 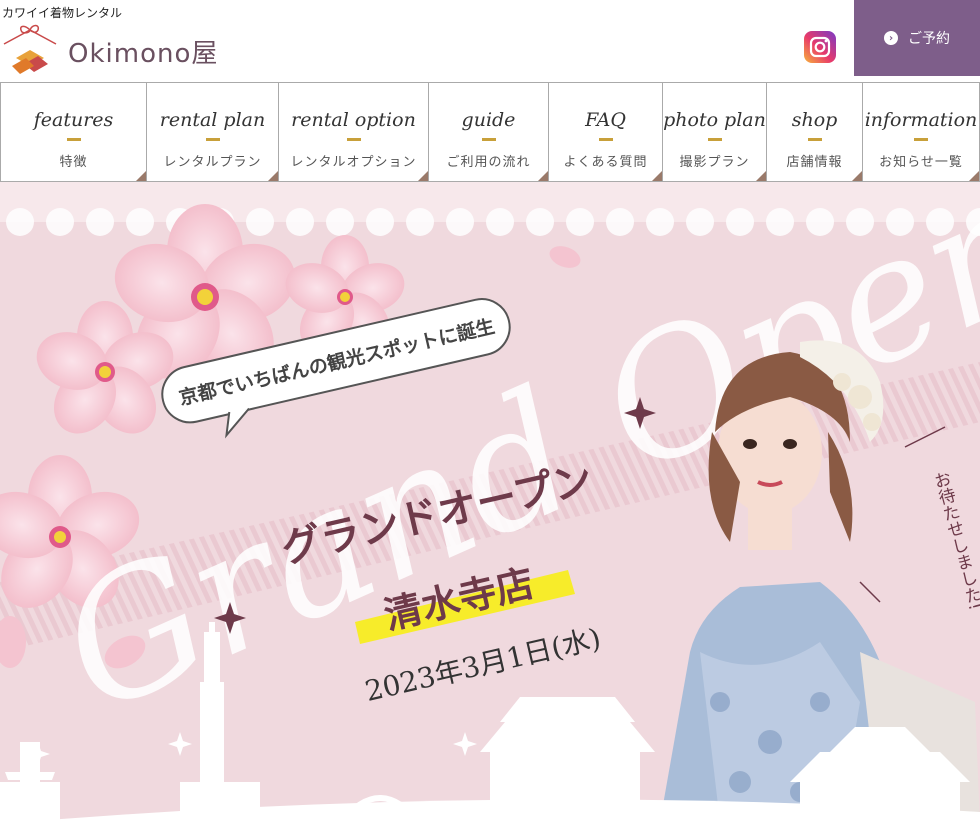 What do you see at coordinates (62, 13) in the screenshot?
I see `site-tagline: カワイイ着物レンタル` at bounding box center [62, 13].